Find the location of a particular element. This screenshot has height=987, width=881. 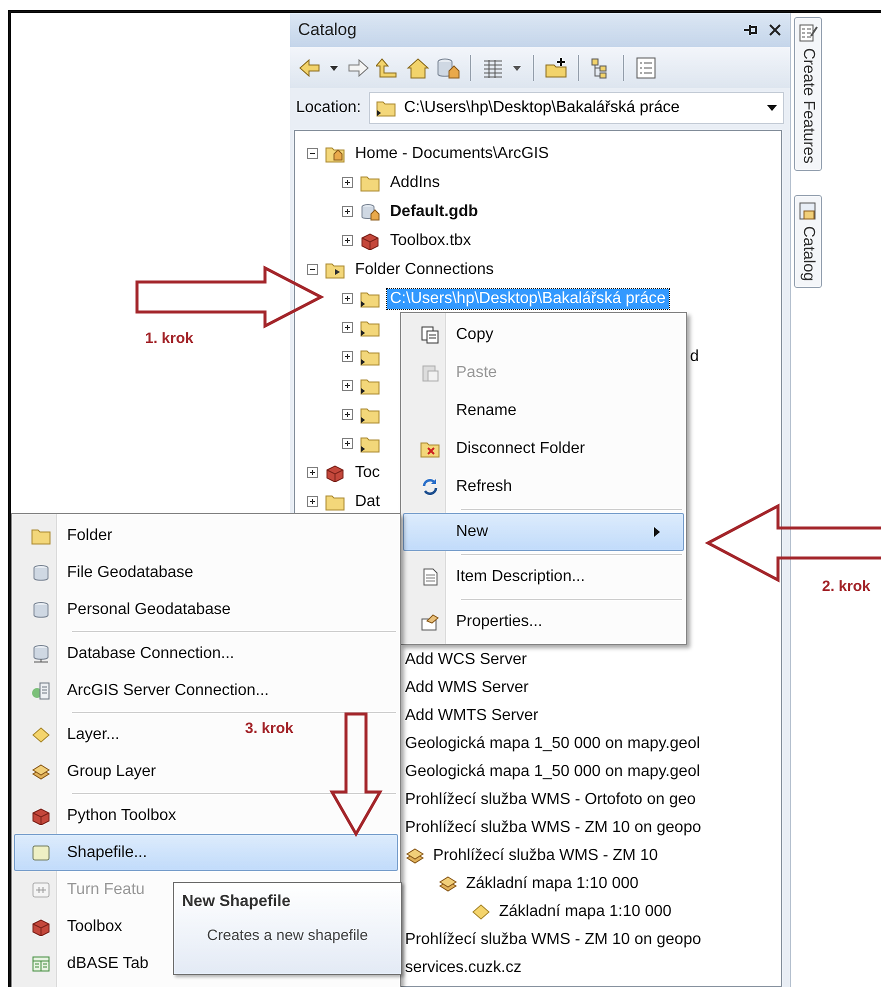

tree-item: Add WCS Server is located at coordinates (466, 660).